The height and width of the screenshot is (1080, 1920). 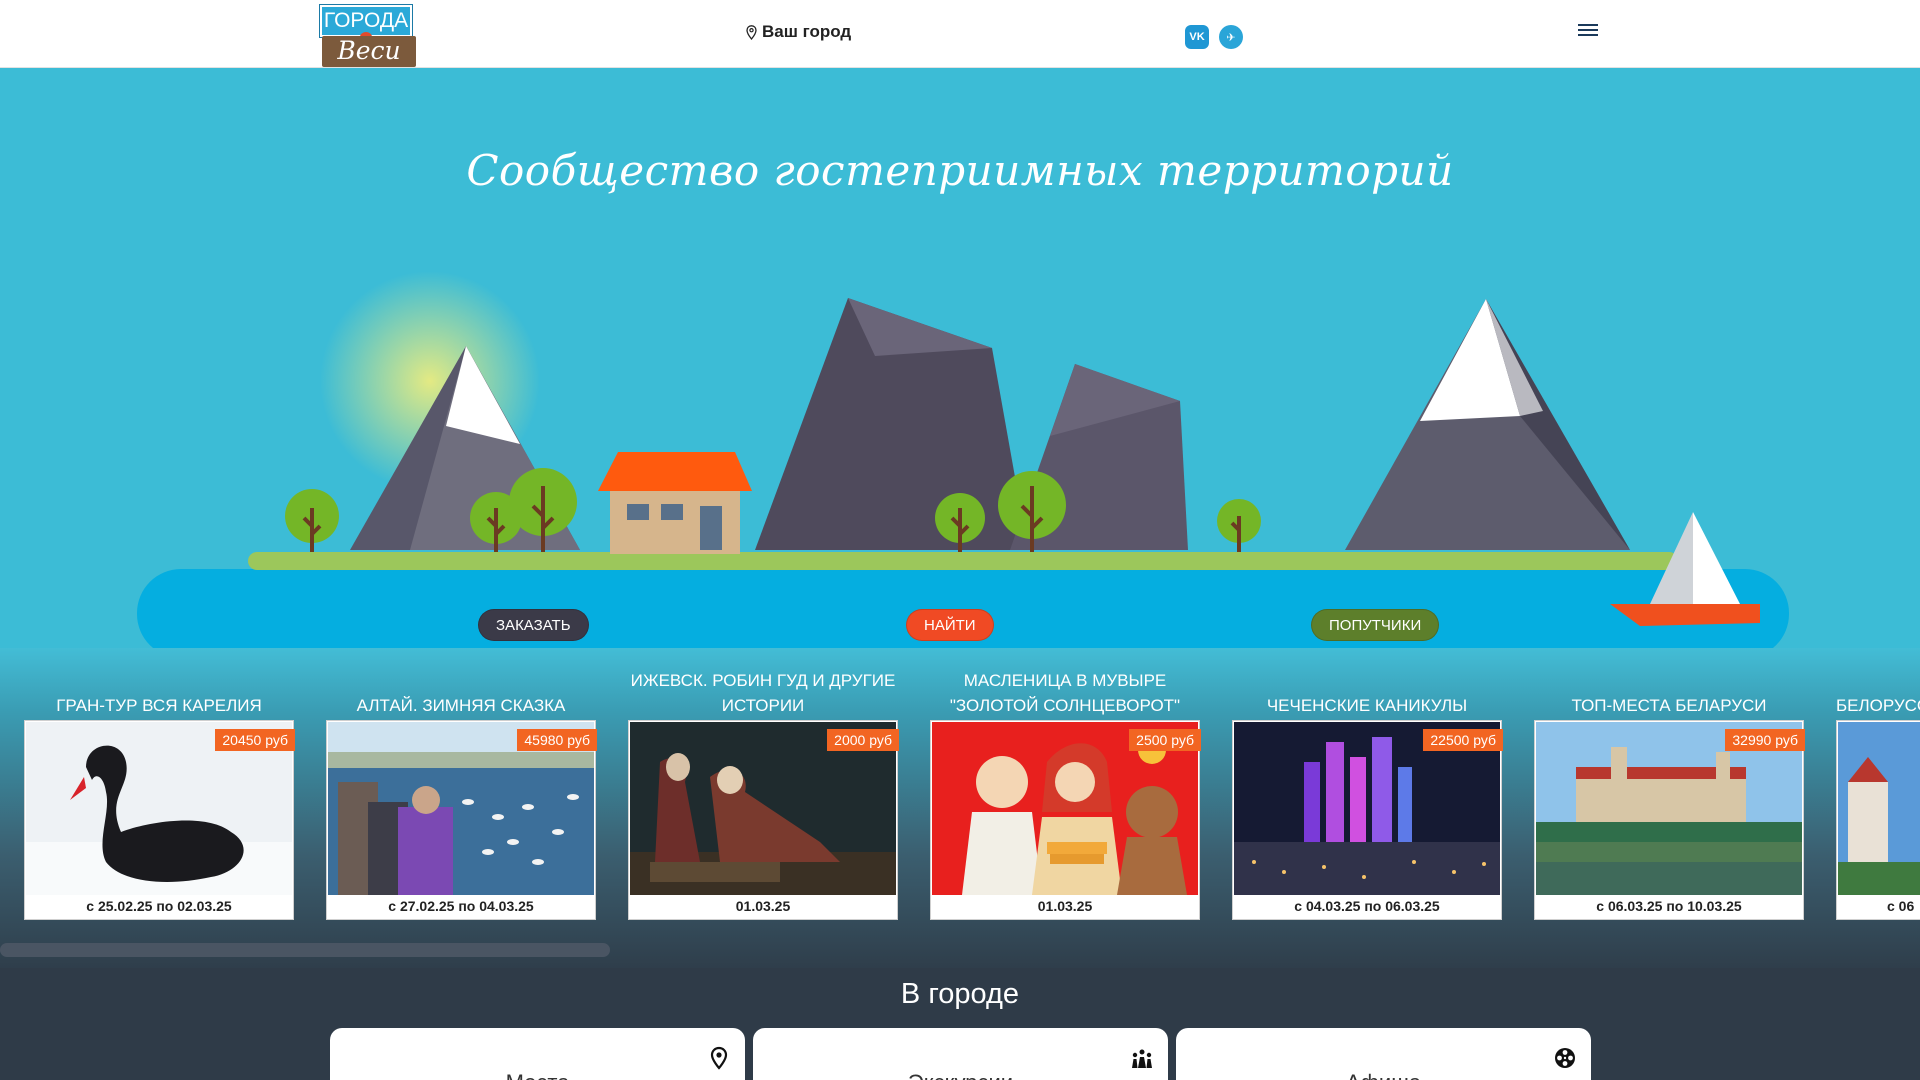 I want to click on film-reel-icon, so click(x=1565, y=1058).